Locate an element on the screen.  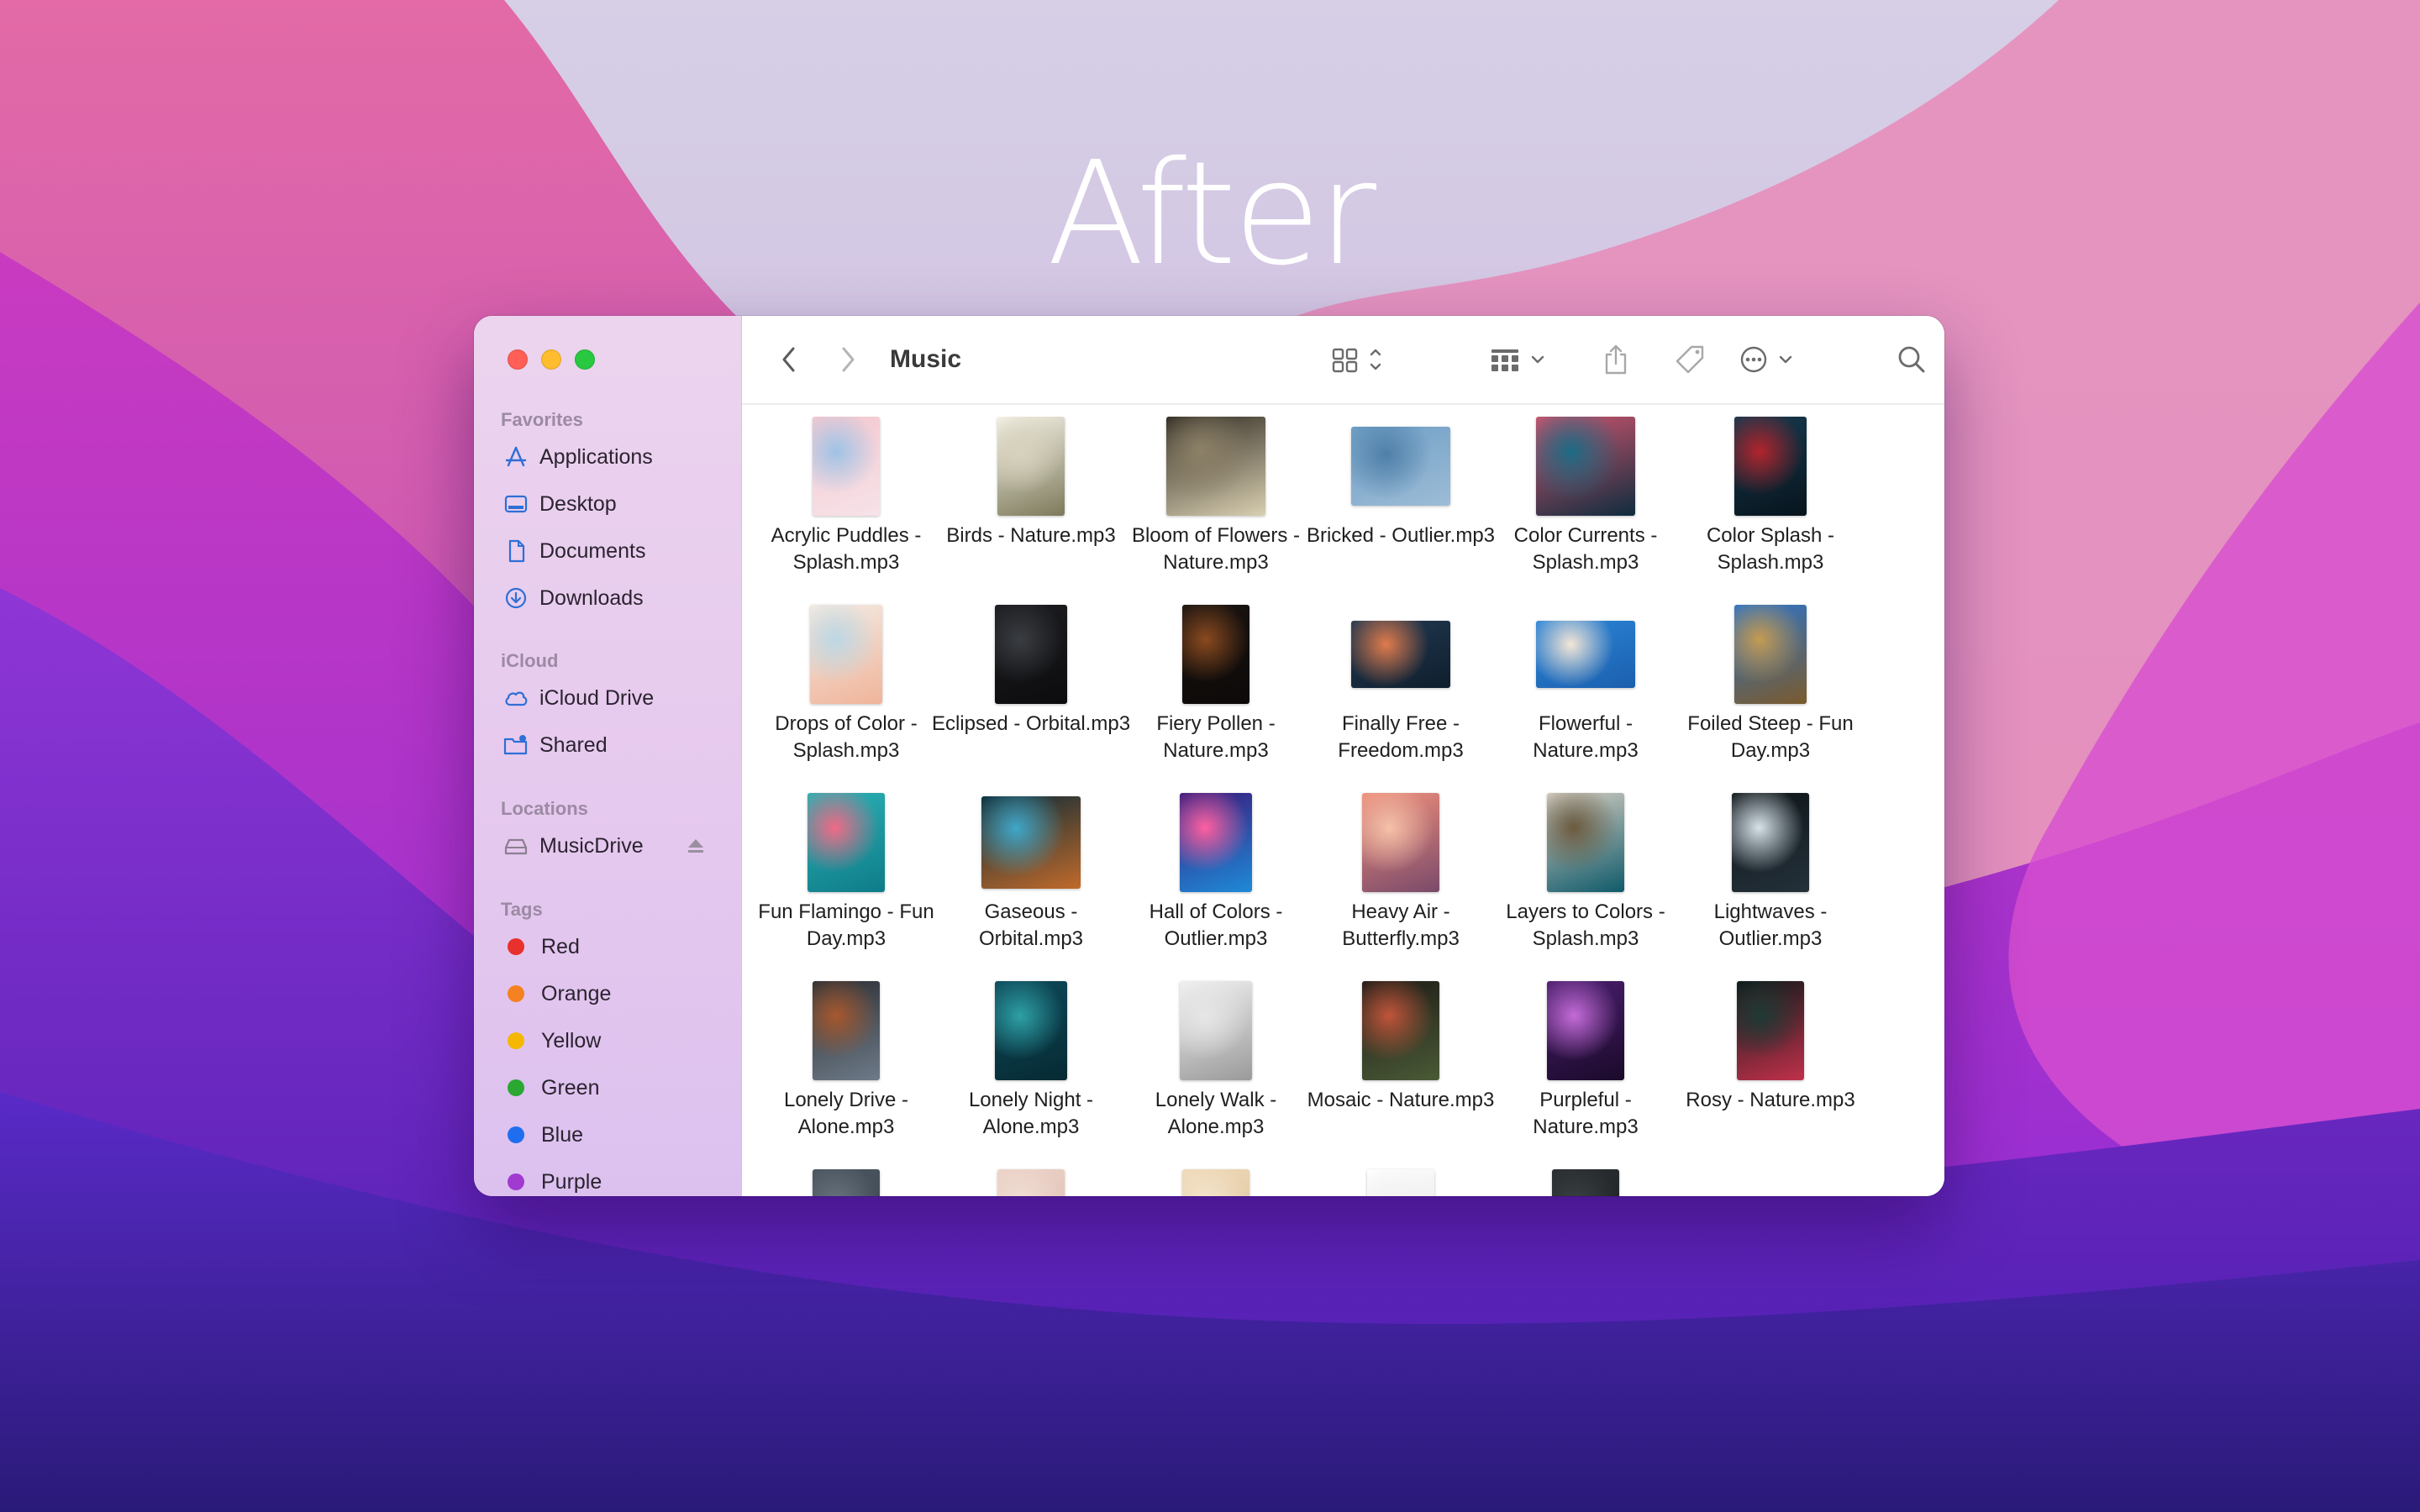
sidebar-section-icloud: iCloud iCloud Drive Shared is located at coordinates (607, 708).